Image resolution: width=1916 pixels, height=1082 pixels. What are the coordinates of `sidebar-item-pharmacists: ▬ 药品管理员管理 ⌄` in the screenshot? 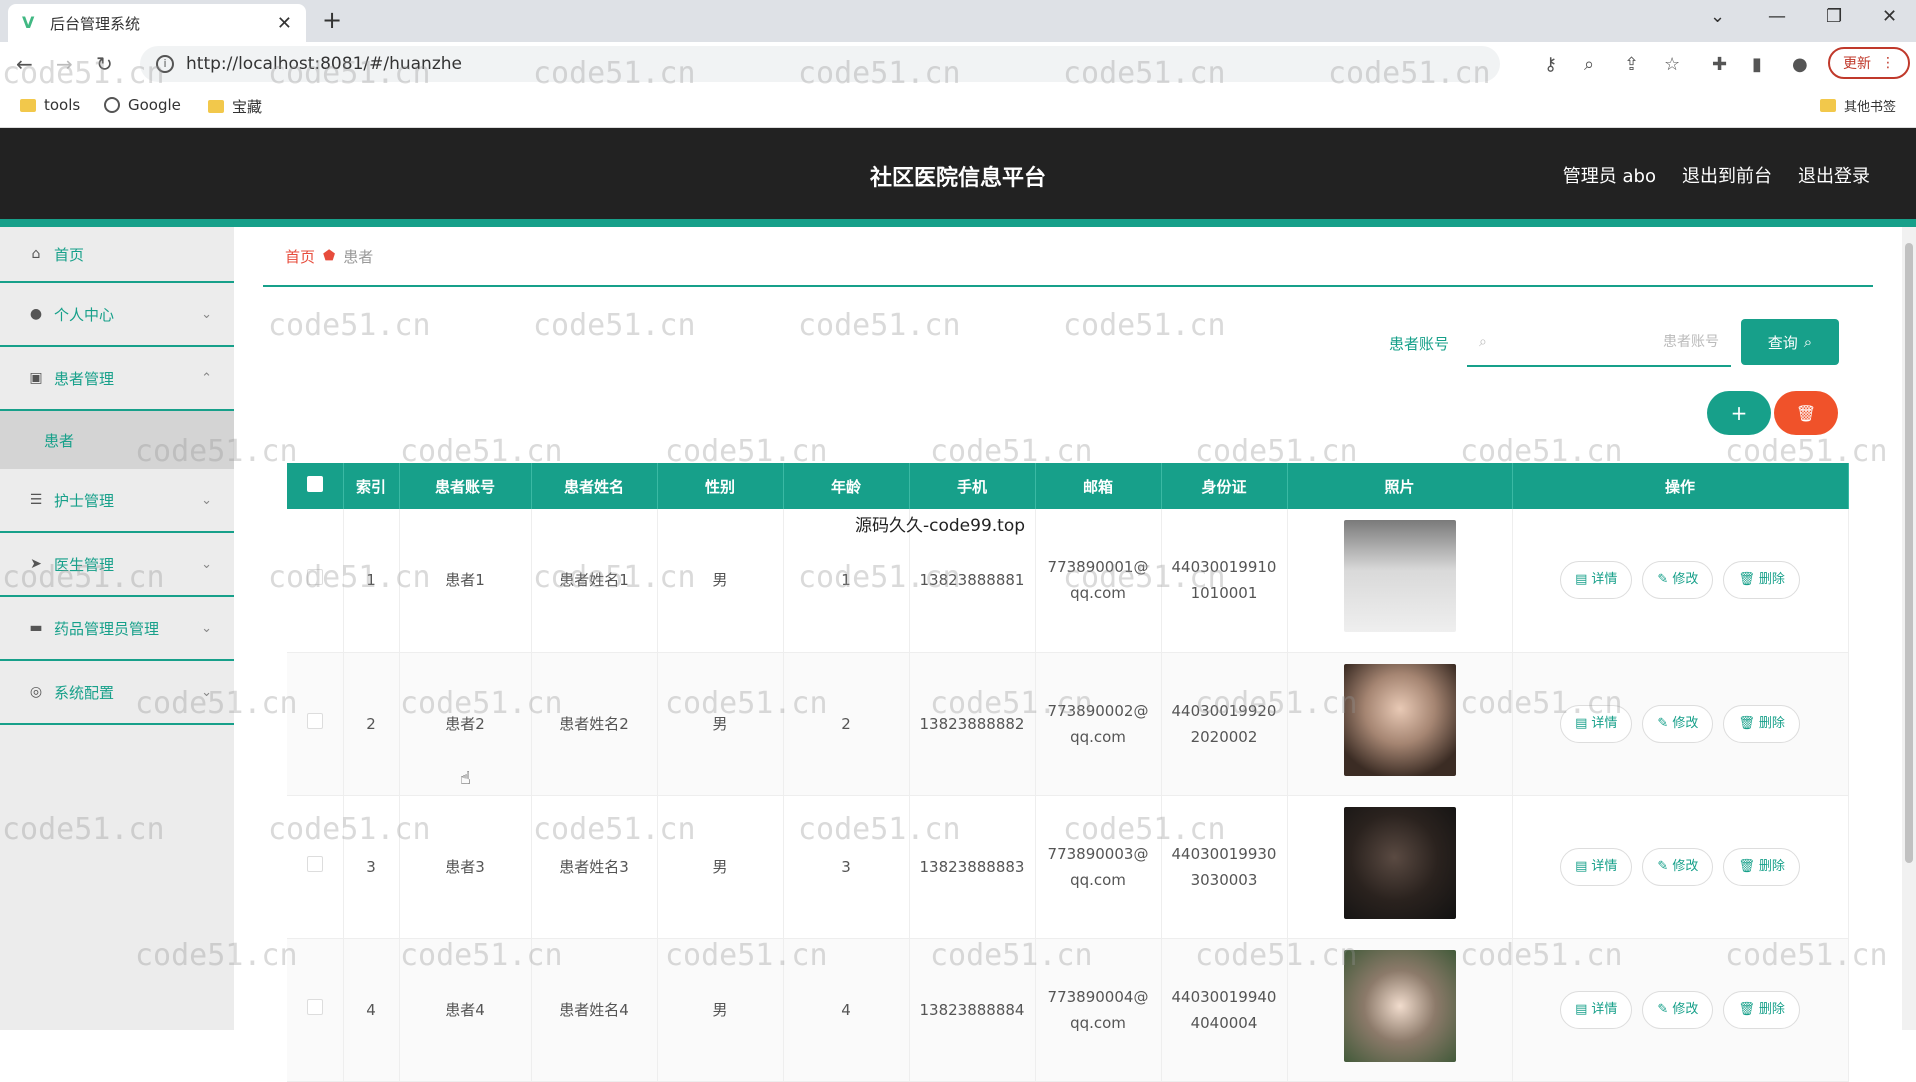 It's located at (117, 629).